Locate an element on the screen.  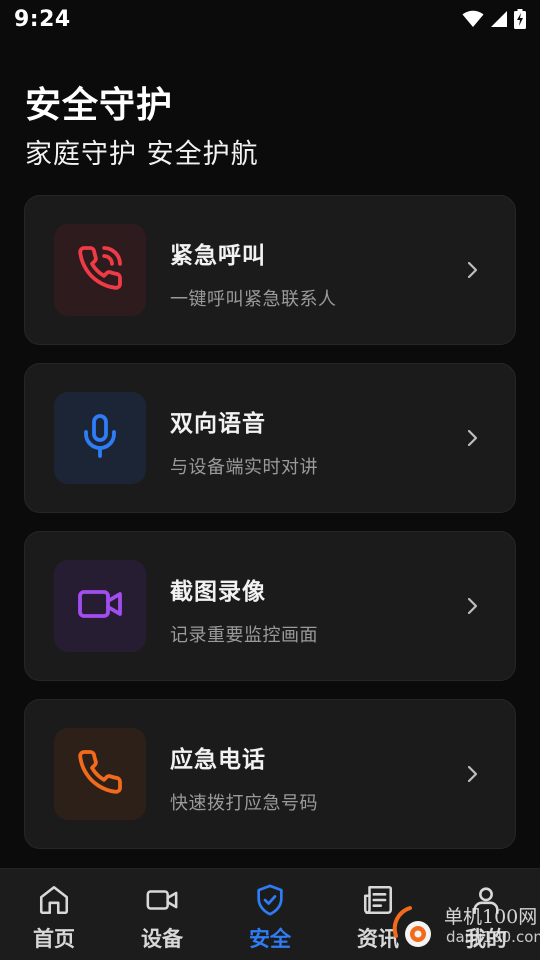
page-title: 安全守护 is located at coordinates (99, 105).